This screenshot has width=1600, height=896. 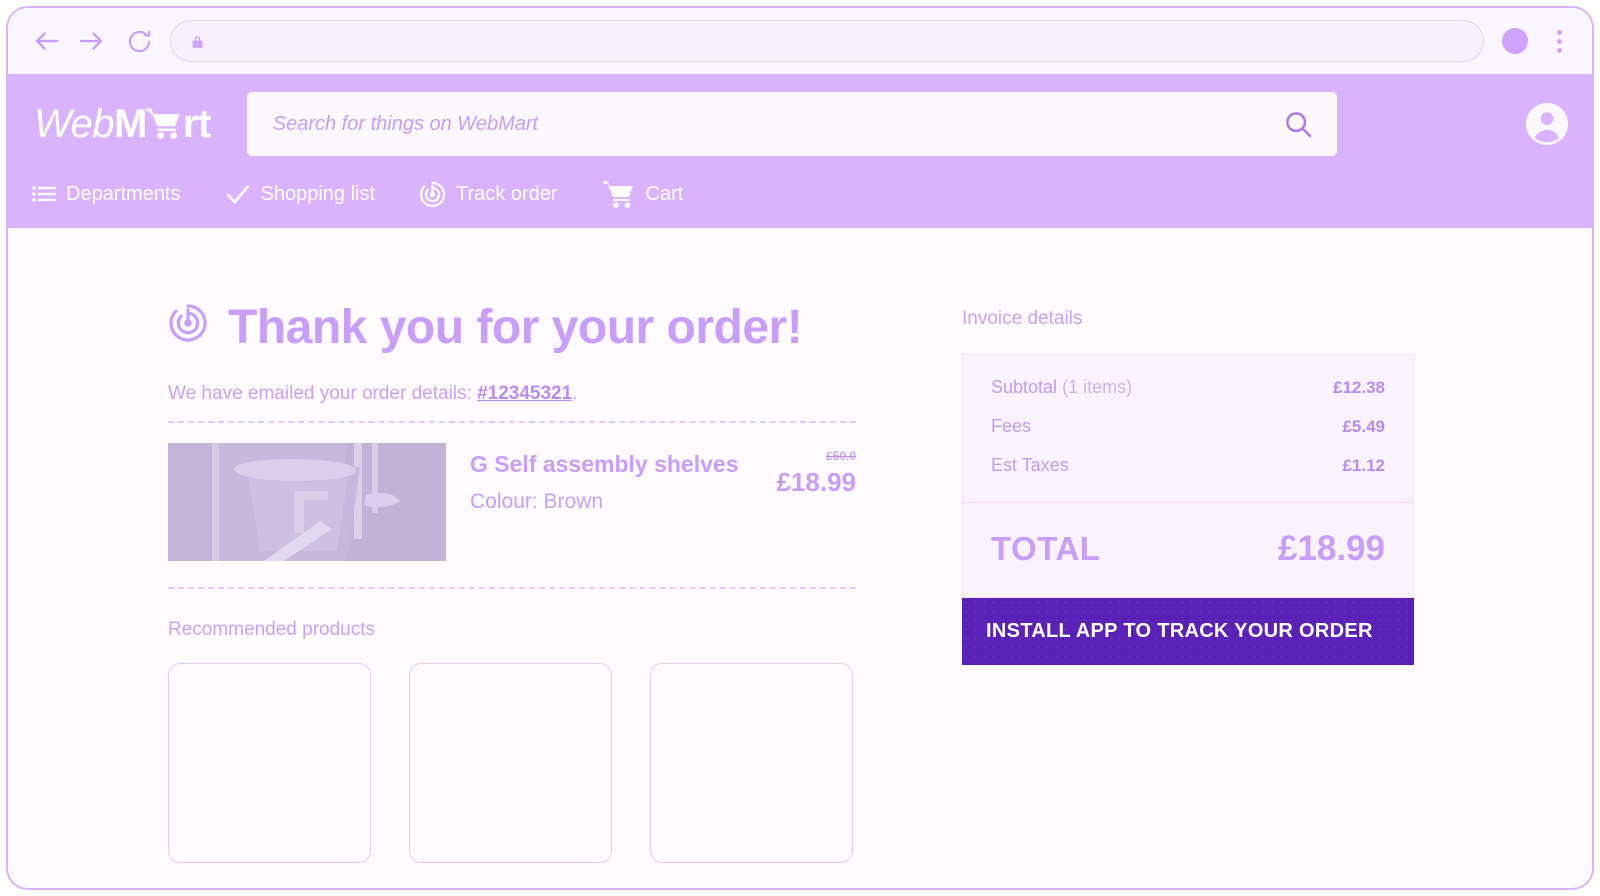 I want to click on divider-bottom, so click(x=512, y=588).